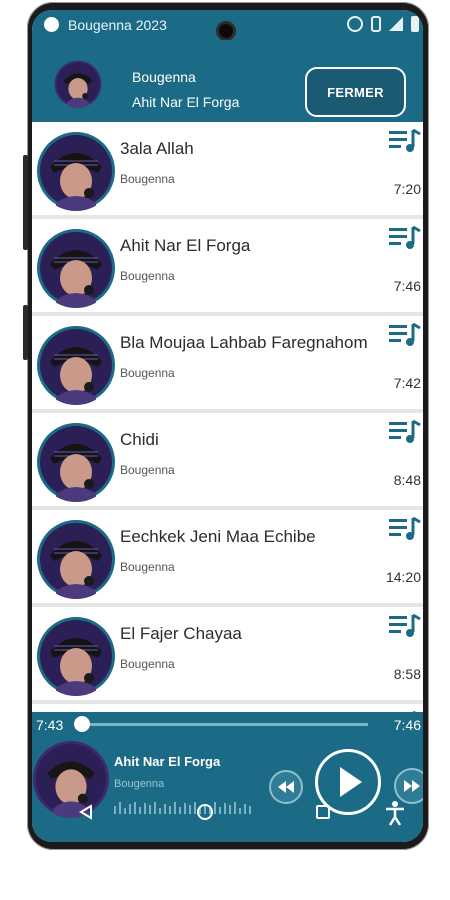 Image resolution: width=450 pixels, height=900 pixels. What do you see at coordinates (139, 439) in the screenshot?
I see `song-title: Chidi` at bounding box center [139, 439].